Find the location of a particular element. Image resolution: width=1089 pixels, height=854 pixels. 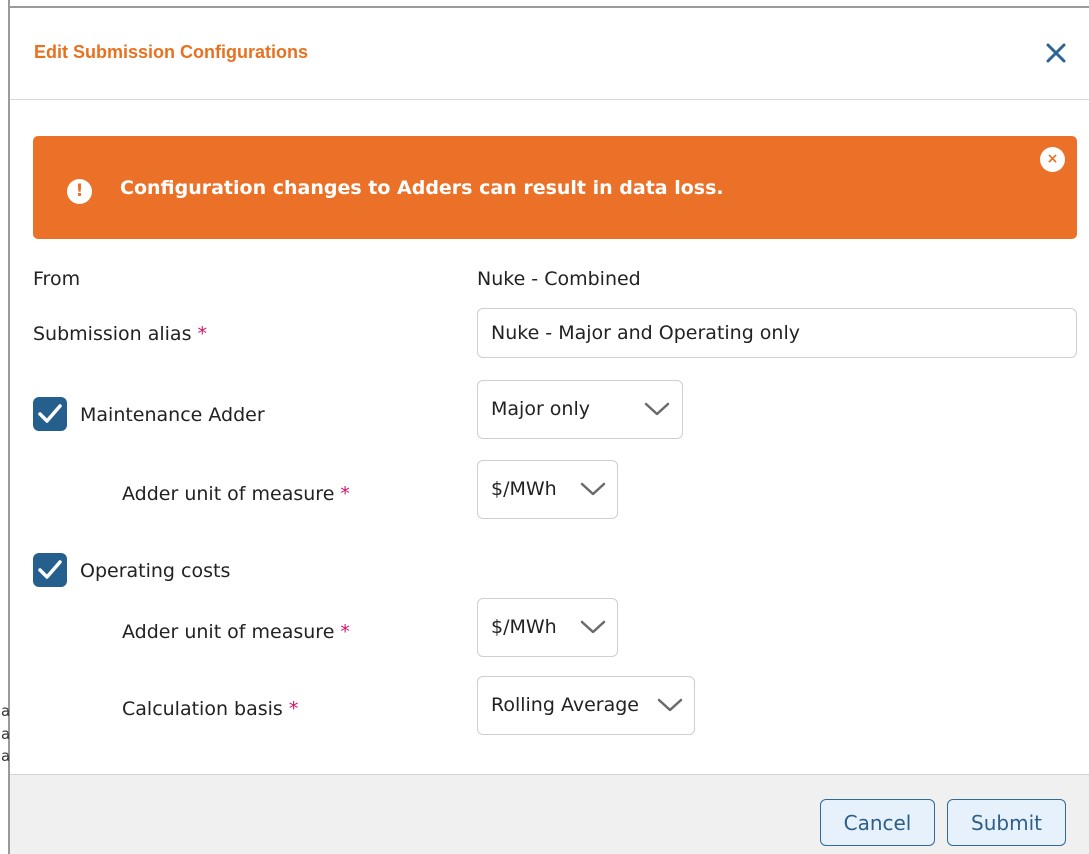

maintenance-adder-checkbox is located at coordinates (50, 414).